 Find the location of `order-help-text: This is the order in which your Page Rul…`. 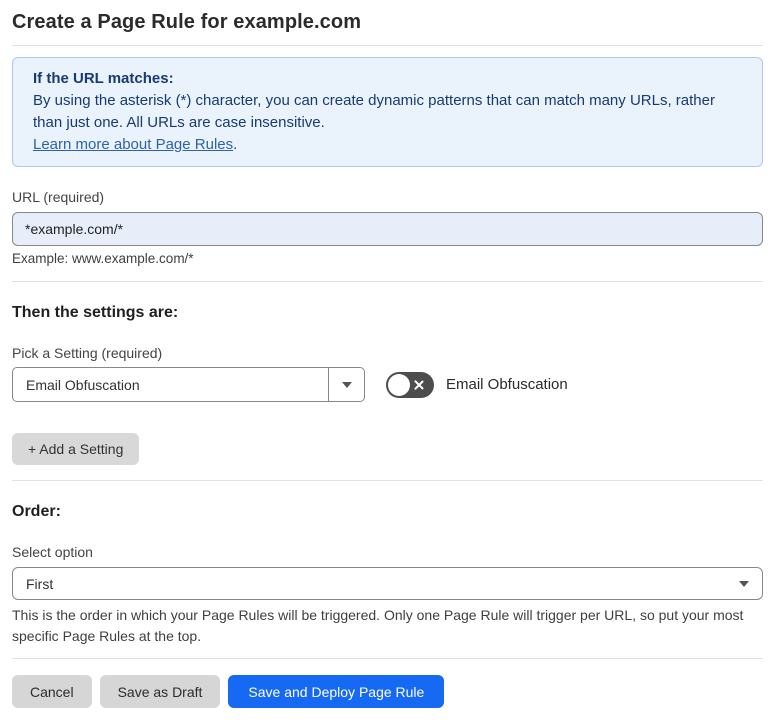

order-help-text: This is the order in which your Page Rul… is located at coordinates (378, 625).